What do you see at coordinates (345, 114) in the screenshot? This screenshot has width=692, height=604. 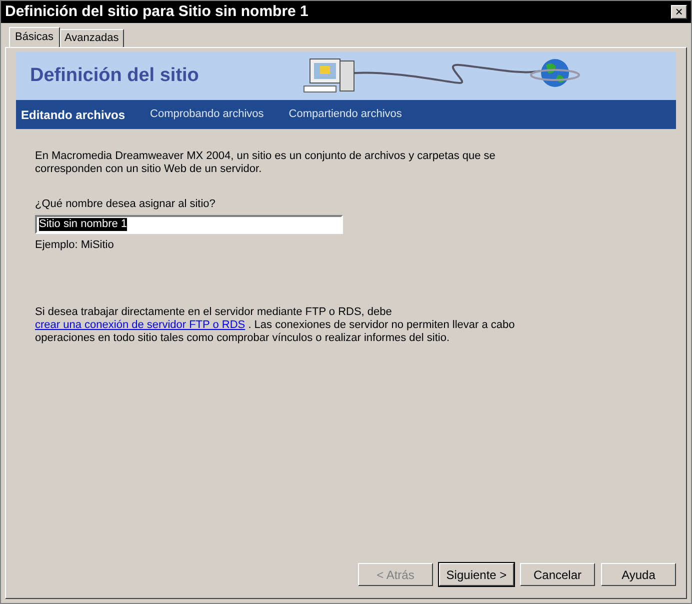 I see `step-label: Compartiendo archivos` at bounding box center [345, 114].